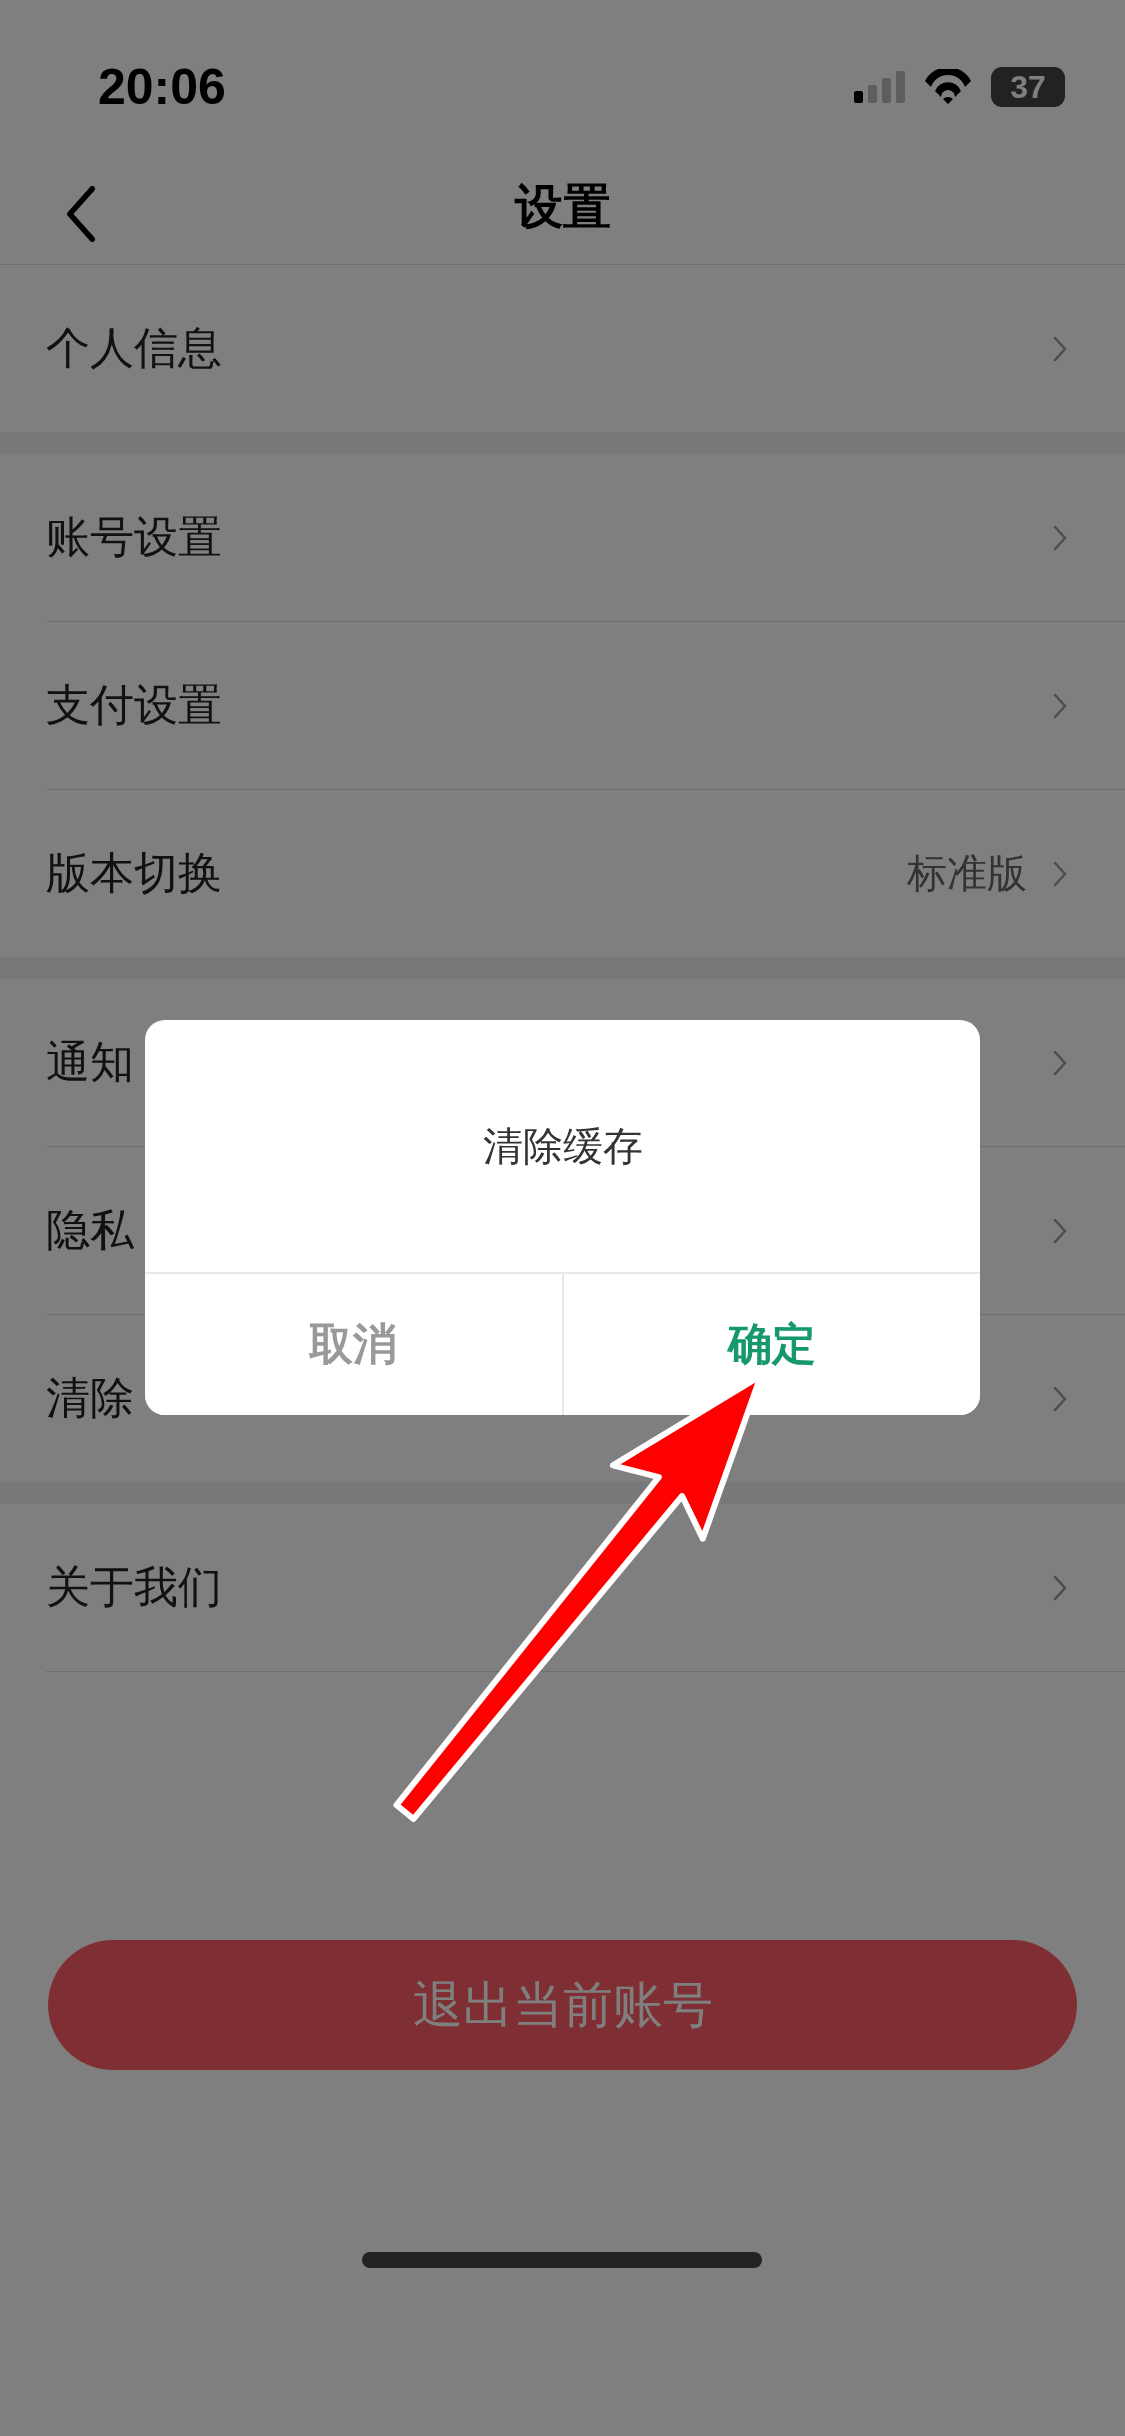  What do you see at coordinates (562, 1146) in the screenshot?
I see `dialog-title: 清除缓存` at bounding box center [562, 1146].